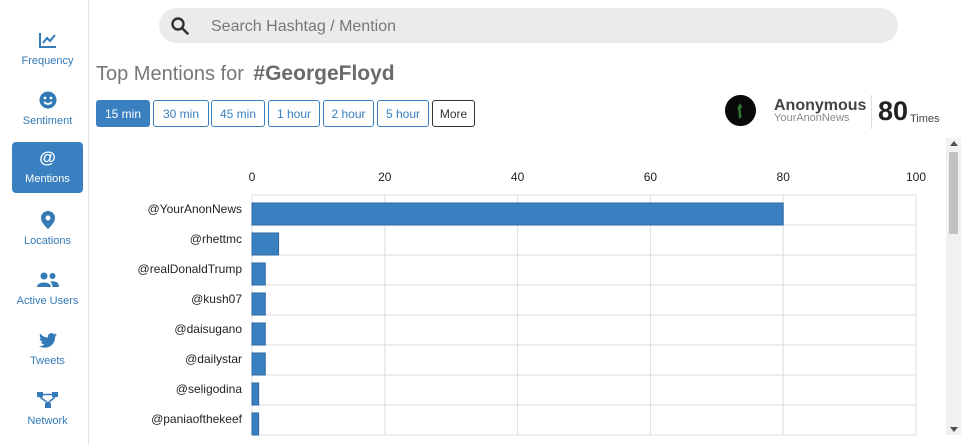 Image resolution: width=979 pixels, height=445 pixels. I want to click on time-15min-button: 15 min, so click(123, 113).